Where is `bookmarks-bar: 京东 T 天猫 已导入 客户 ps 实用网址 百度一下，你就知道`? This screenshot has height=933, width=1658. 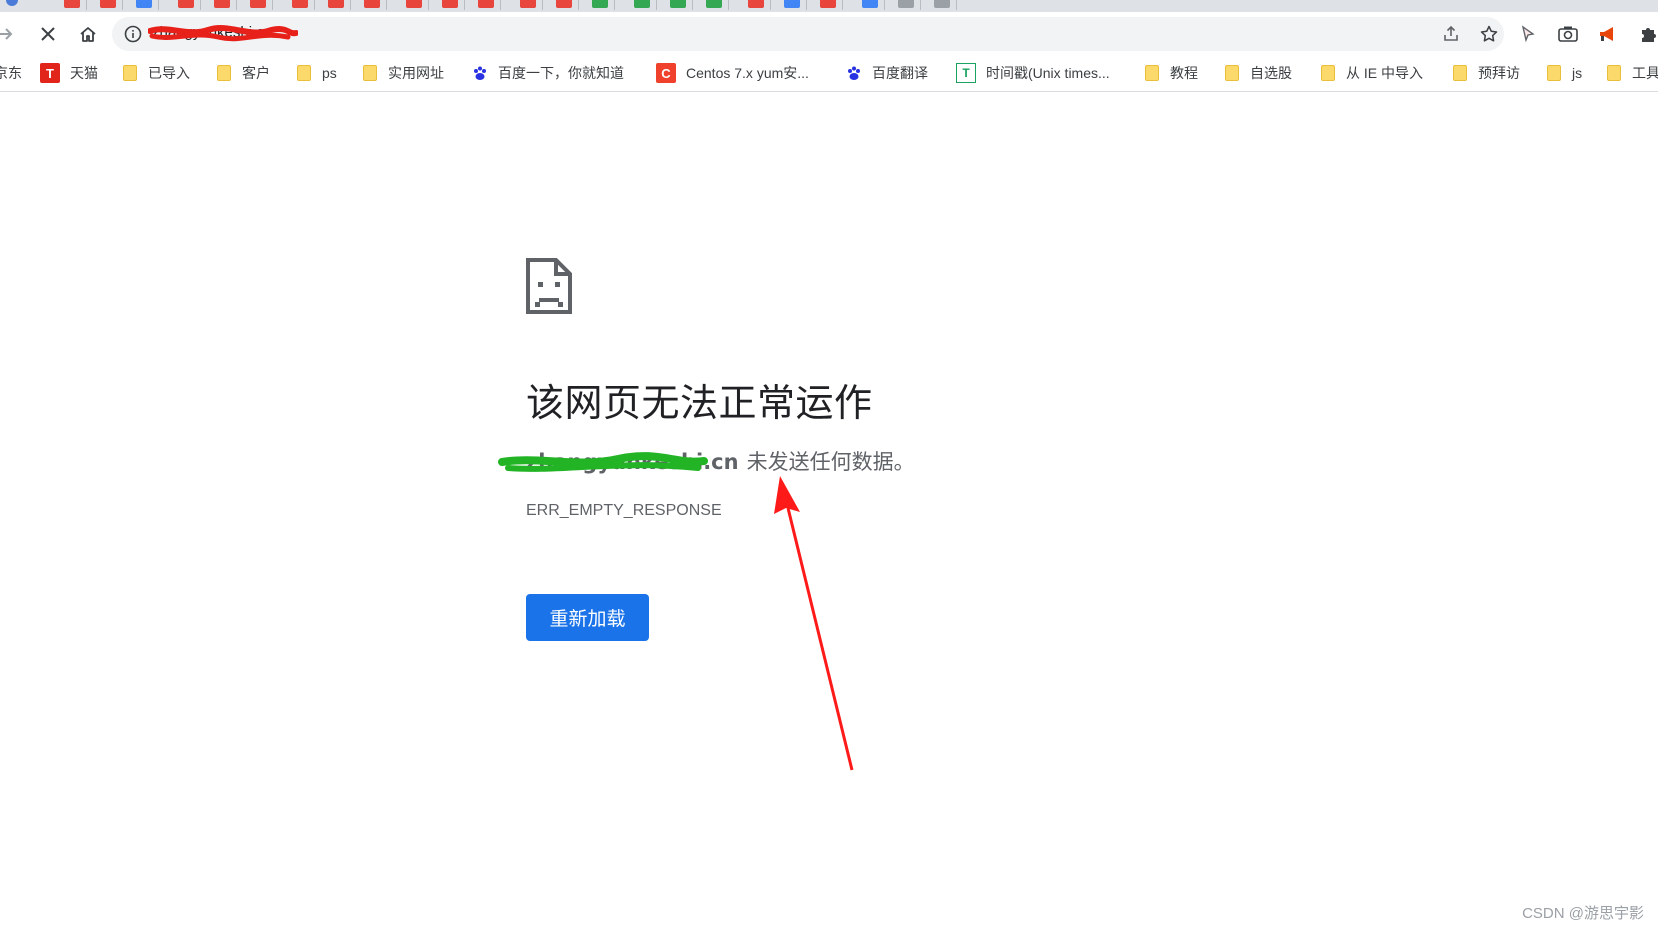
bookmarks-bar: 京东 T 天猫 已导入 客户 ps 实用网址 百度一下，你就知道 is located at coordinates (829, 74).